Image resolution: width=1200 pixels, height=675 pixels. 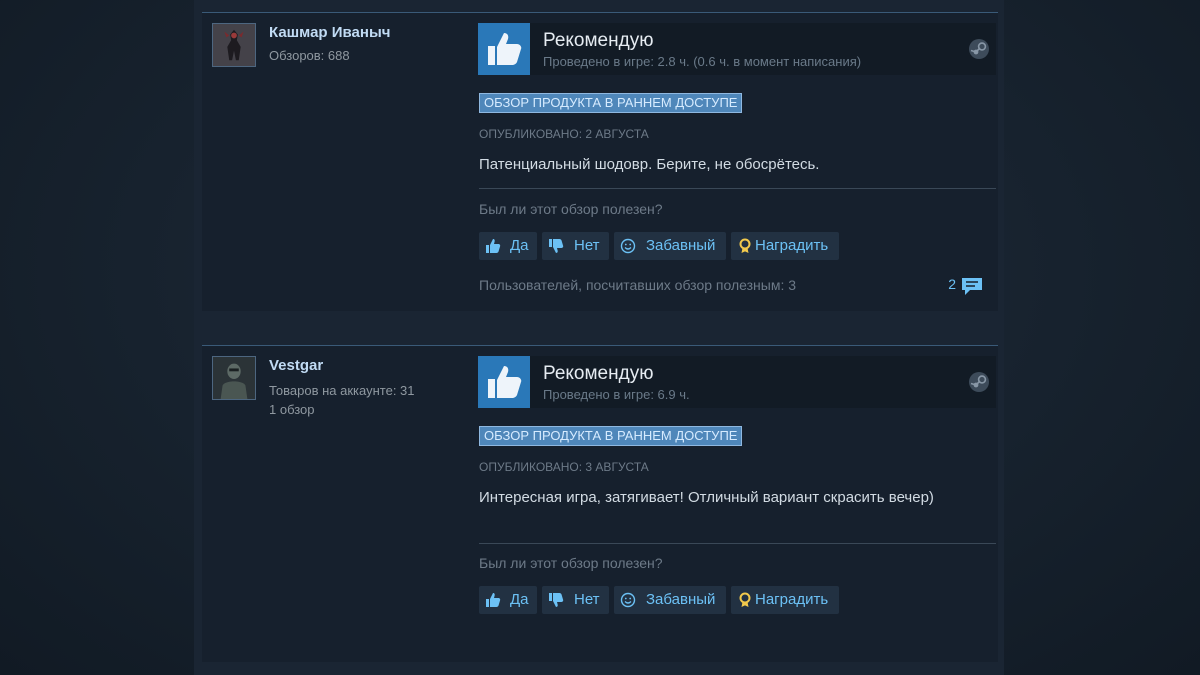 I want to click on author-products-count: Товаров на аккаунте: 31, so click(x=342, y=390).